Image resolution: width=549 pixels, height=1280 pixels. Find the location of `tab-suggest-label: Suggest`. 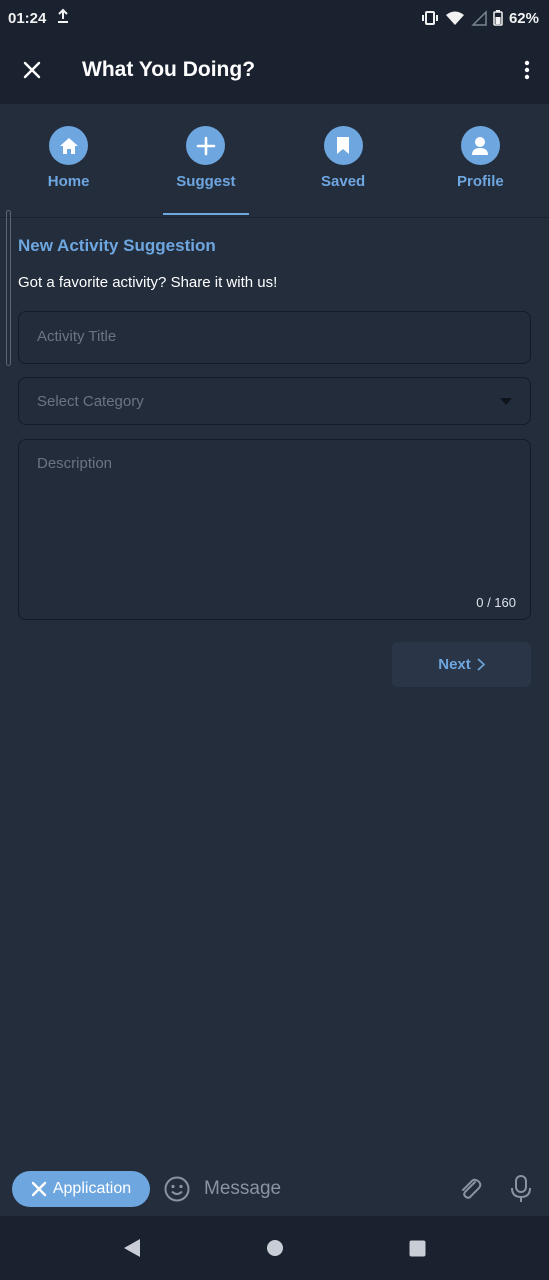

tab-suggest-label: Suggest is located at coordinates (206, 181).